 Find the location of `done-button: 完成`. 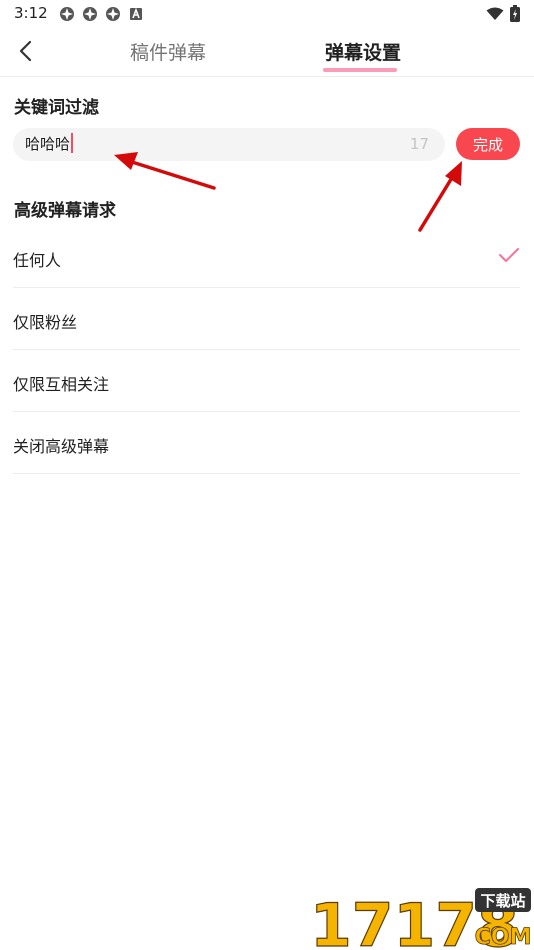

done-button: 完成 is located at coordinates (488, 144).